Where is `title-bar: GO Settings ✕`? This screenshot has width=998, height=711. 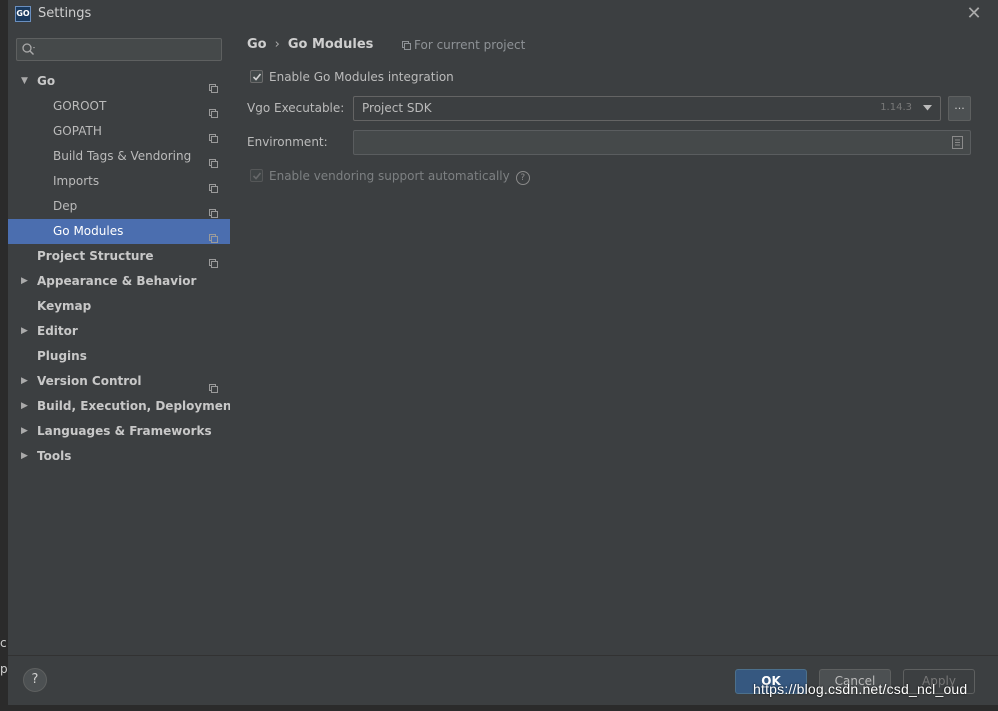
title-bar: GO Settings ✕ is located at coordinates (503, 14).